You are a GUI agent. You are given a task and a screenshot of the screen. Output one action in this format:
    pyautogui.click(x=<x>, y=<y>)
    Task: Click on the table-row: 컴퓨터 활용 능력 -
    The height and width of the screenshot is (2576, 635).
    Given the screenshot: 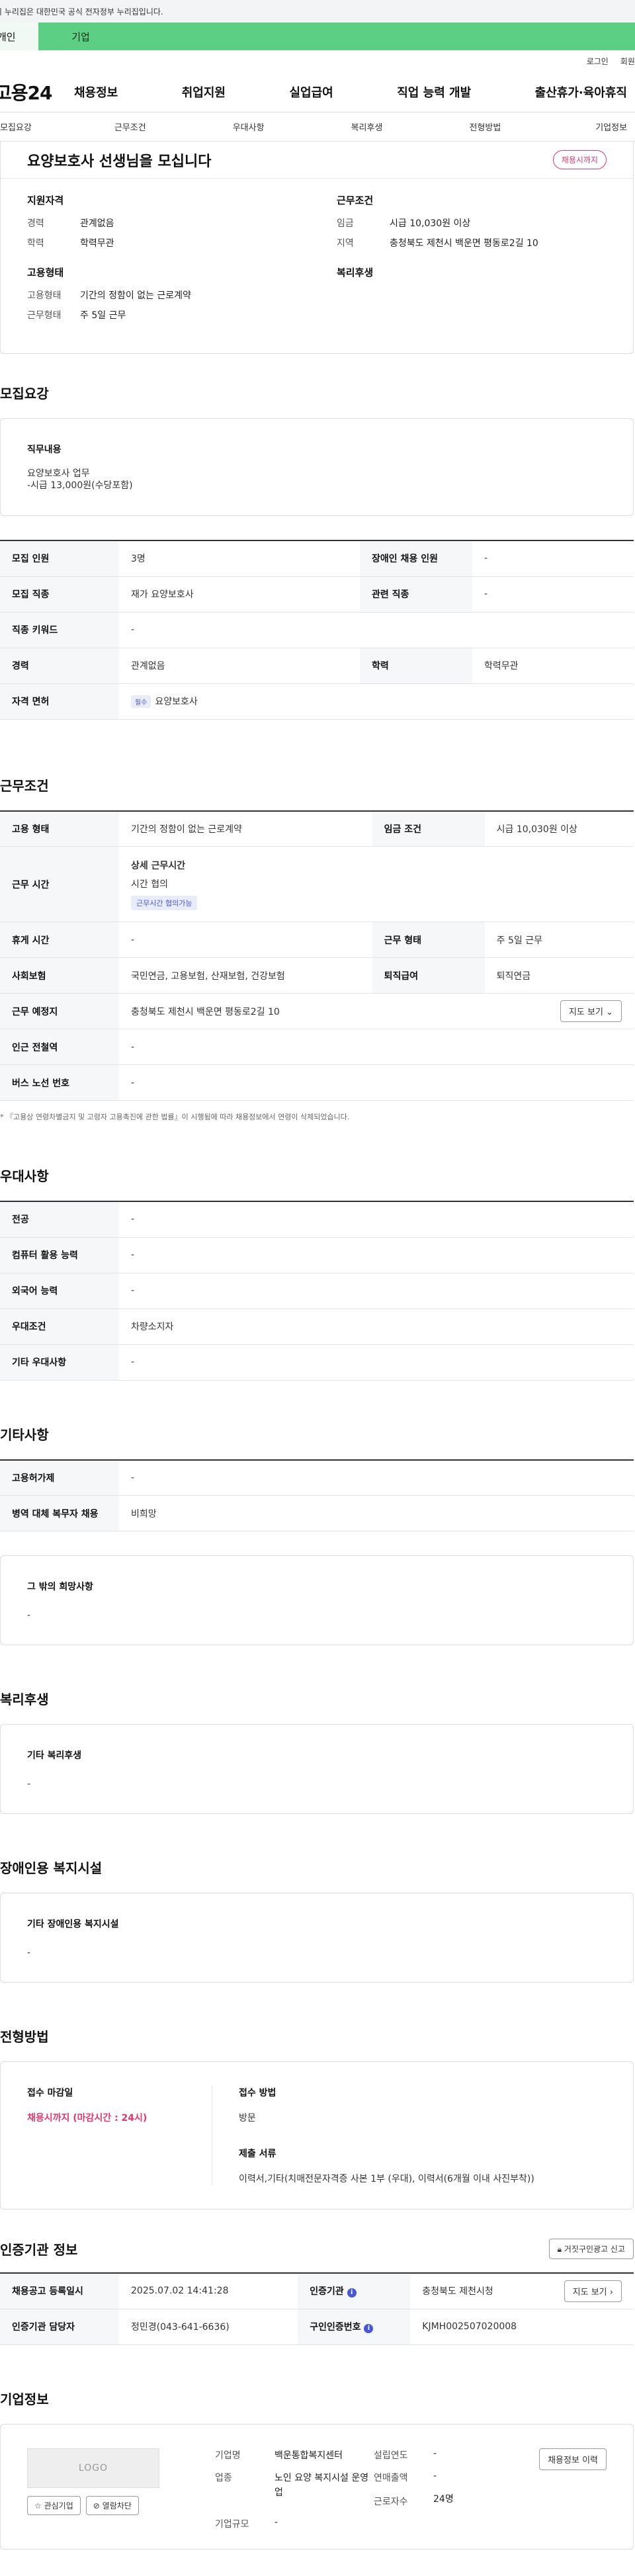 What is the action you would take?
    pyautogui.click(x=317, y=1255)
    